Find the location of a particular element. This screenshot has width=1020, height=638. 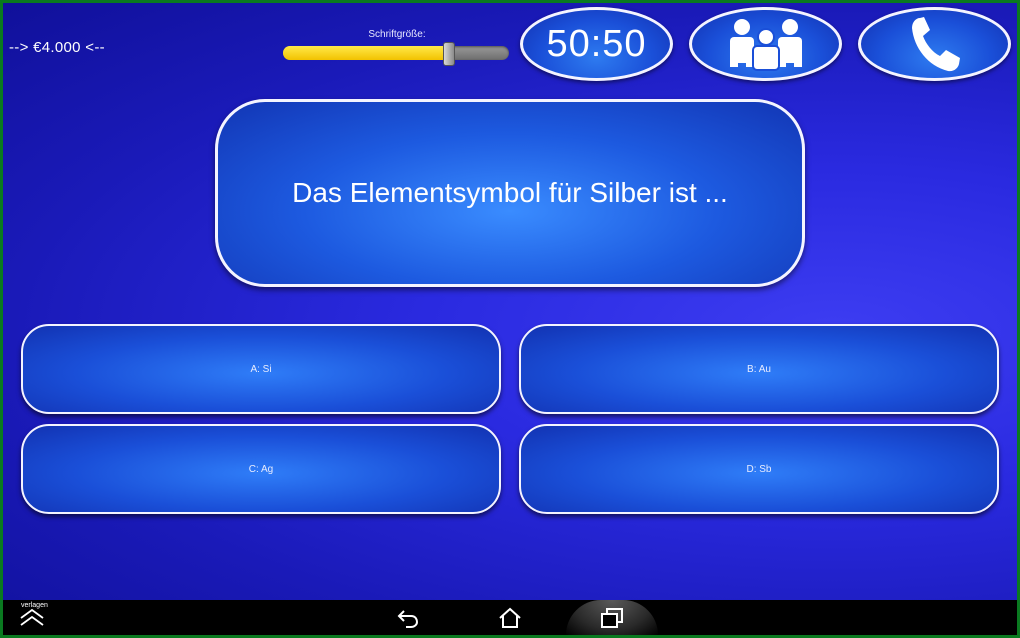

answer-d-label: D: Sb is located at coordinates (759, 469).